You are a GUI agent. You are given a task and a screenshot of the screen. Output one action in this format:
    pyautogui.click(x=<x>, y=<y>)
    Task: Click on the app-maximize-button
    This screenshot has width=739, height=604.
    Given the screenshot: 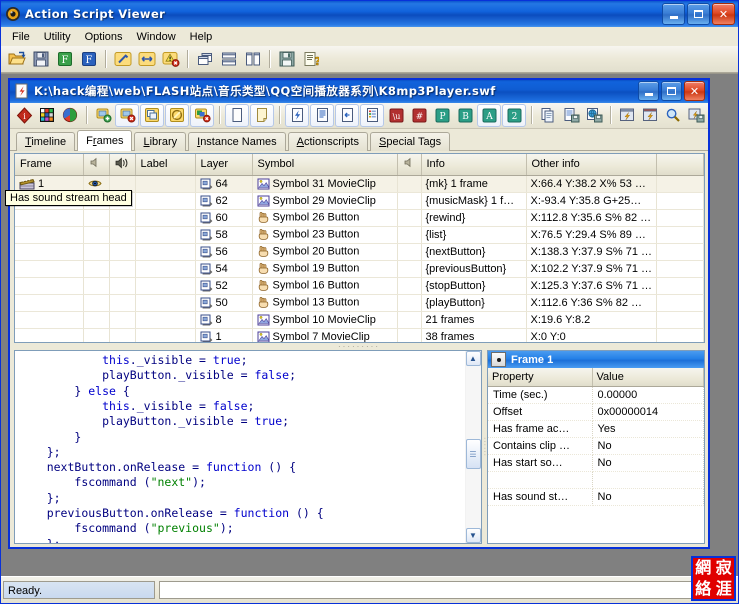 What is the action you would take?
    pyautogui.click(x=698, y=14)
    